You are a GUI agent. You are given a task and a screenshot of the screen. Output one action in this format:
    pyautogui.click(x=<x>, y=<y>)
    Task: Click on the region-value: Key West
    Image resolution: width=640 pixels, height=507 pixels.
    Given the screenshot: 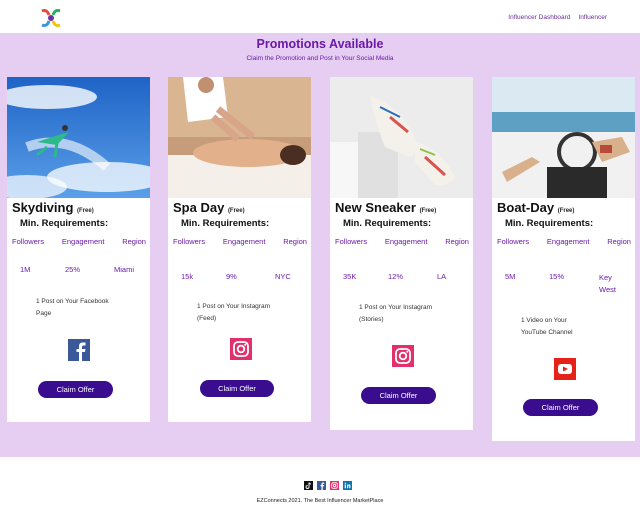 What is the action you would take?
    pyautogui.click(x=607, y=283)
    